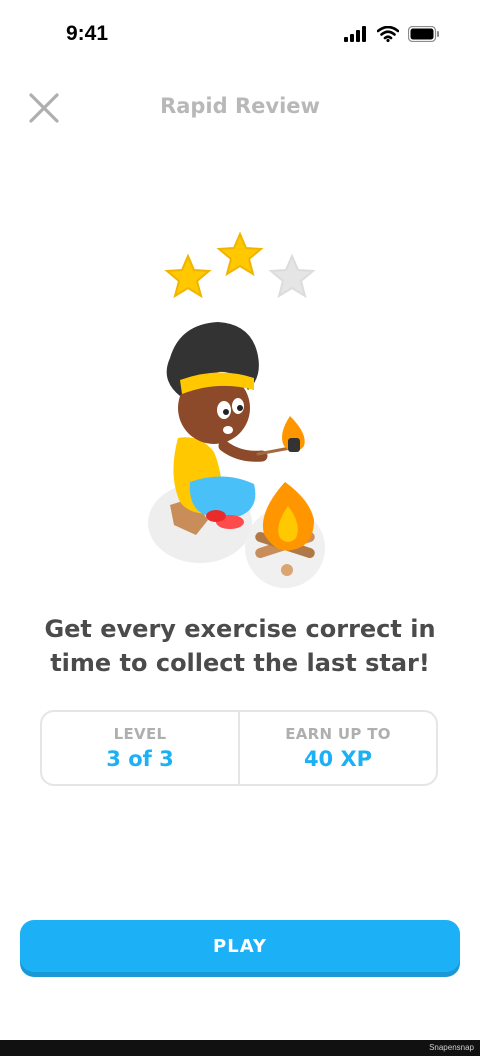  I want to click on page-title: Rapid Review, so click(240, 106).